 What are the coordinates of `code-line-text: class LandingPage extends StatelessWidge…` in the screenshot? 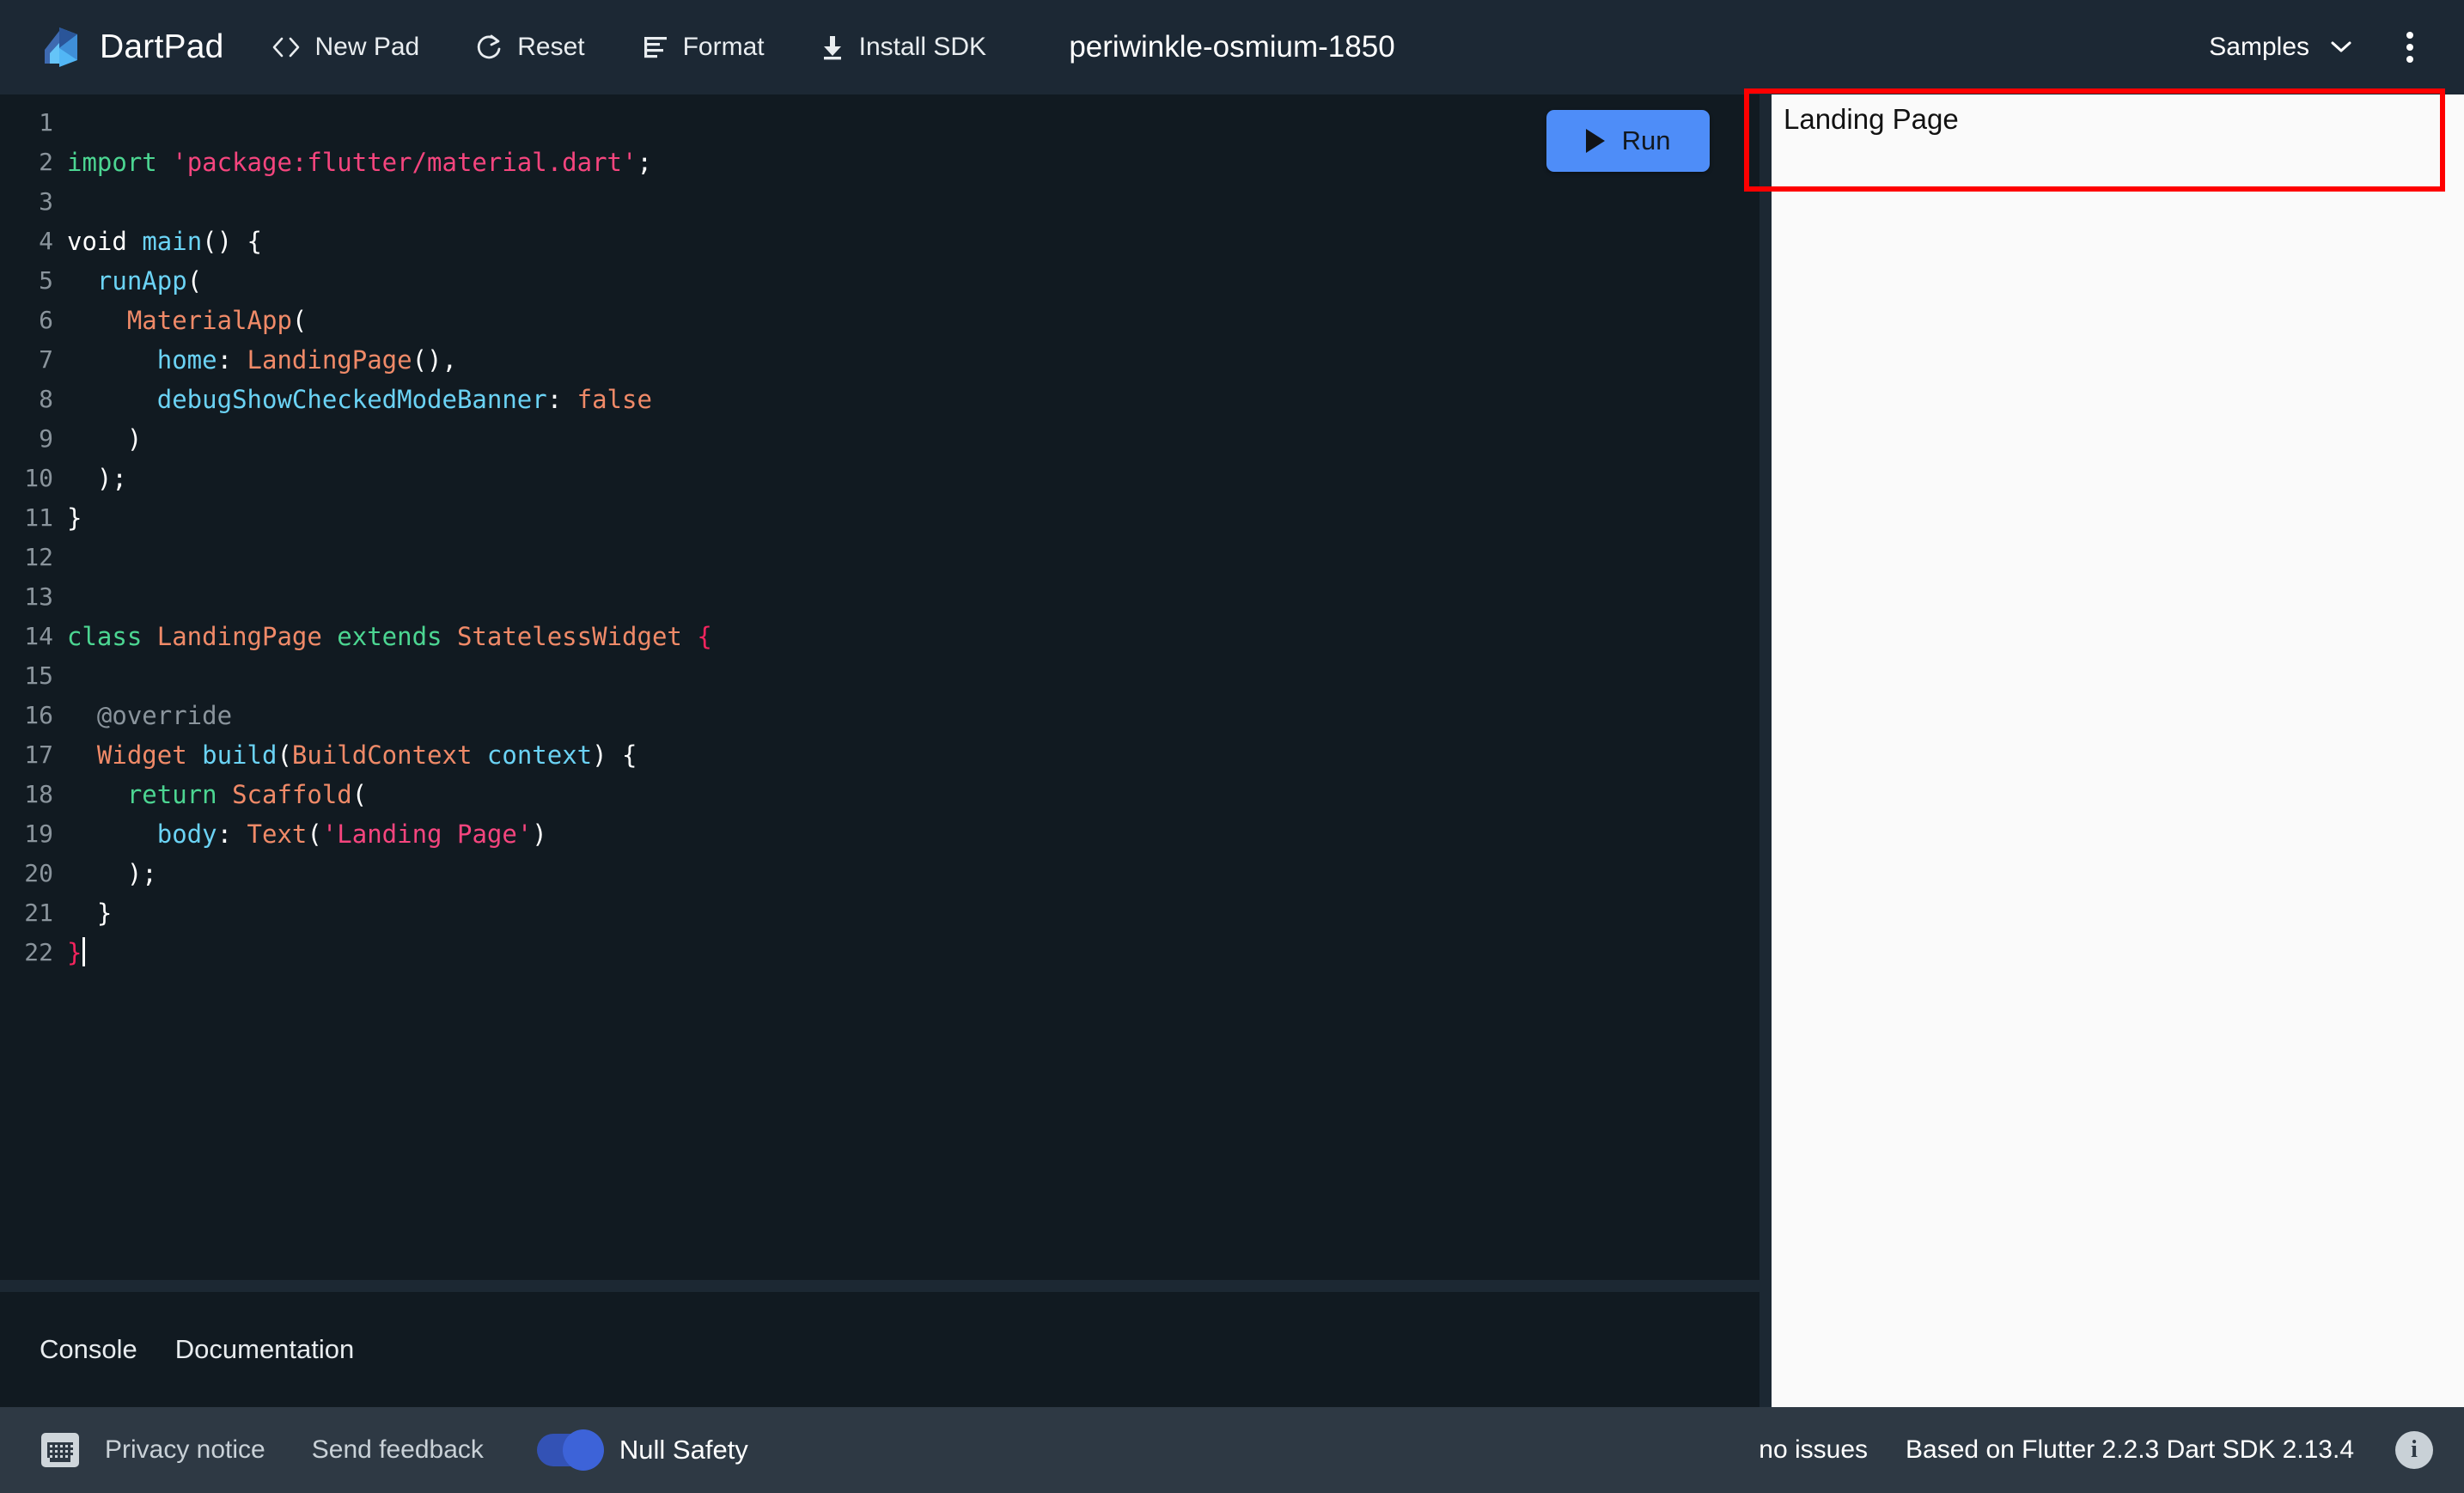 It's located at (389, 636).